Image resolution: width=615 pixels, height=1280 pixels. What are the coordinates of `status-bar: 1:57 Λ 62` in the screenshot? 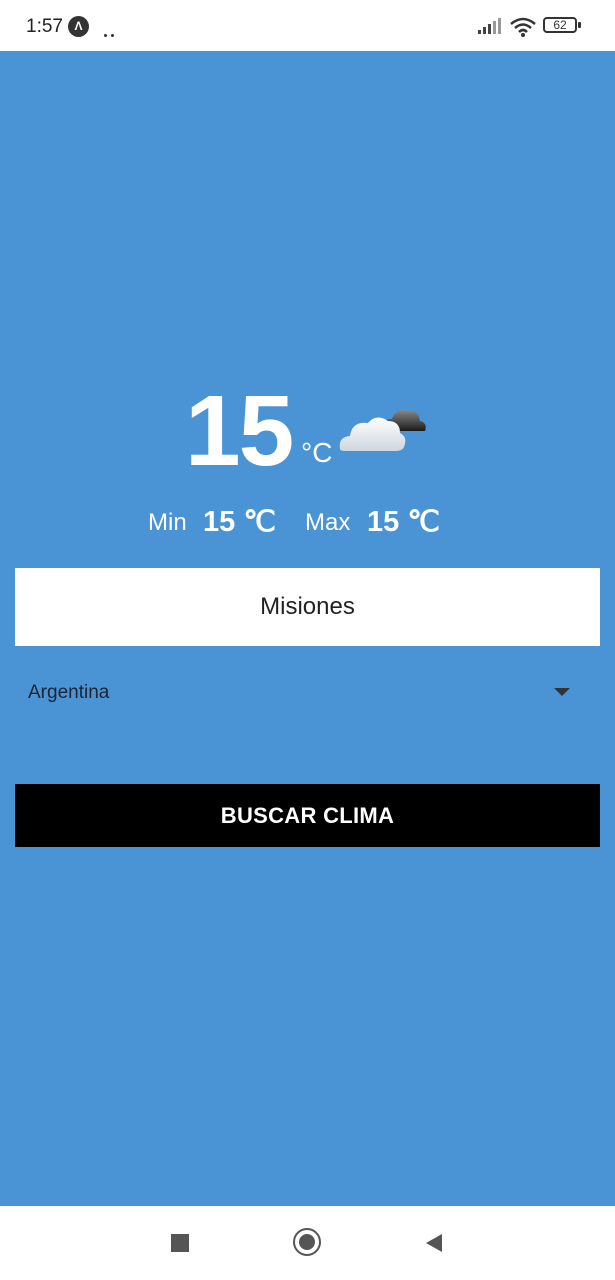 It's located at (307, 25).